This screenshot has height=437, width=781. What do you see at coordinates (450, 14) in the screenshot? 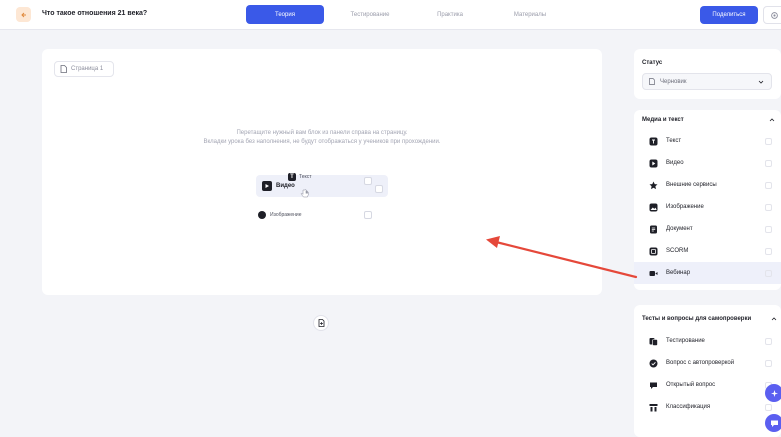
I see `tab-practice: Практика` at bounding box center [450, 14].